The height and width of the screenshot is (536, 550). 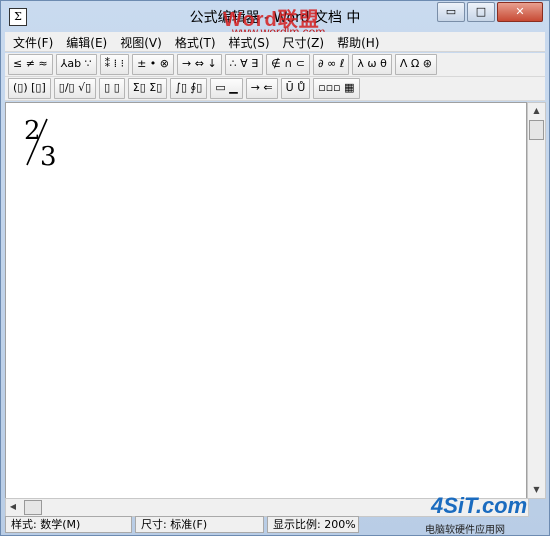 I want to click on site-logo-subtitle: 电脑软硬件应用网, so click(x=465, y=530).